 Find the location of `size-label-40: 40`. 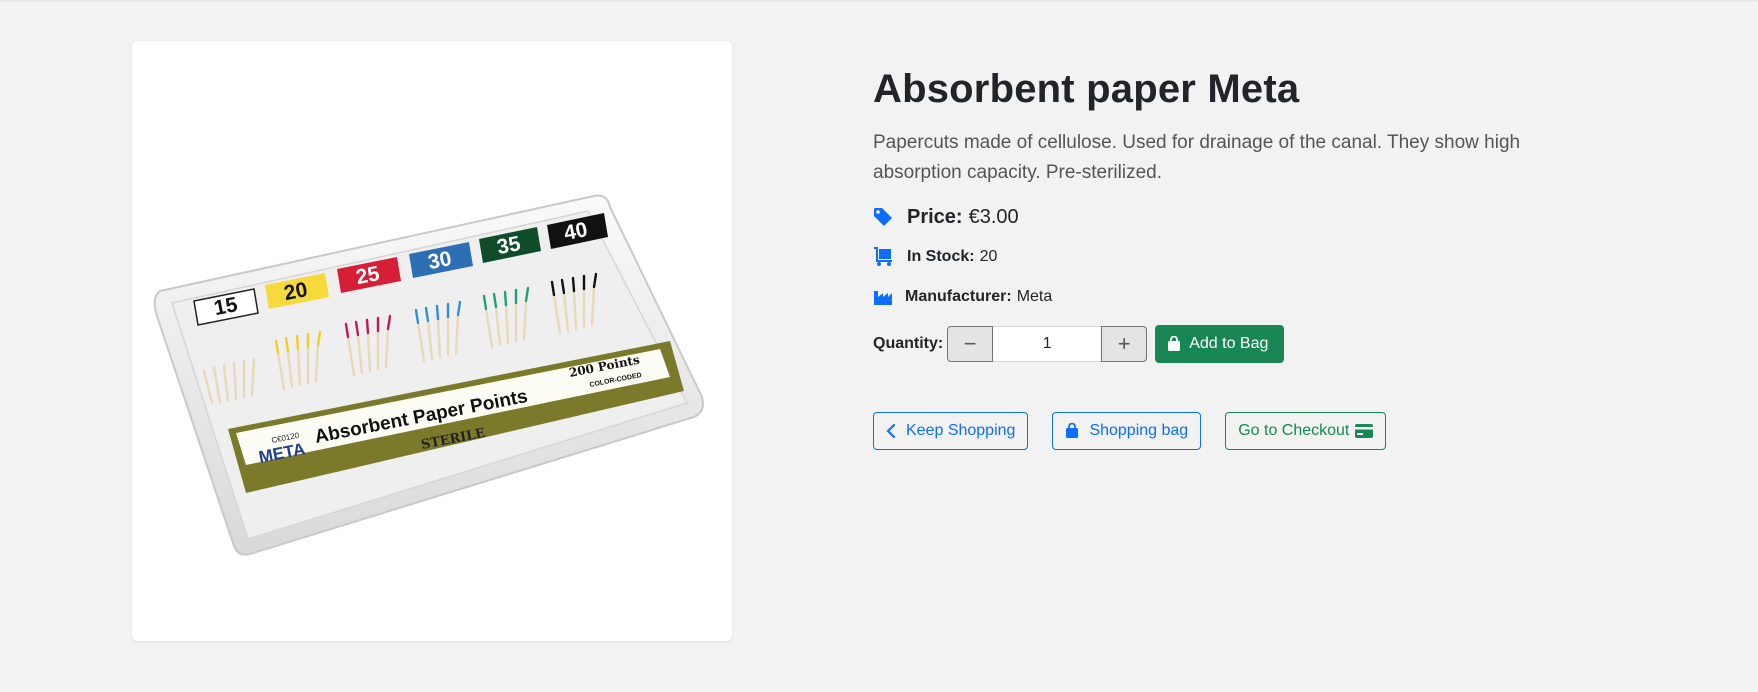

size-label-40: 40 is located at coordinates (575, 231).